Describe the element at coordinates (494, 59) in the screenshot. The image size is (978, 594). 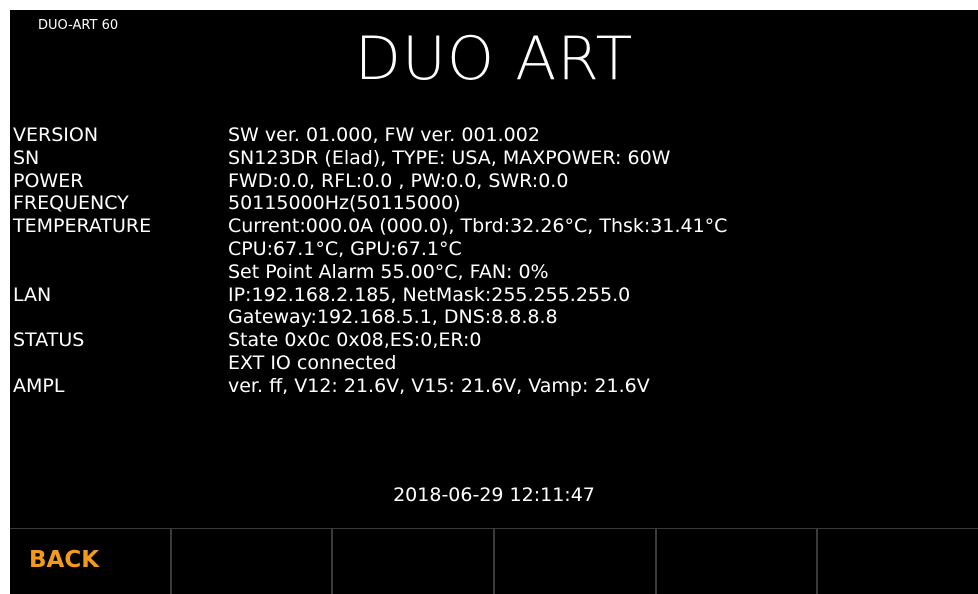
I see `app-title: DUO ART` at that location.